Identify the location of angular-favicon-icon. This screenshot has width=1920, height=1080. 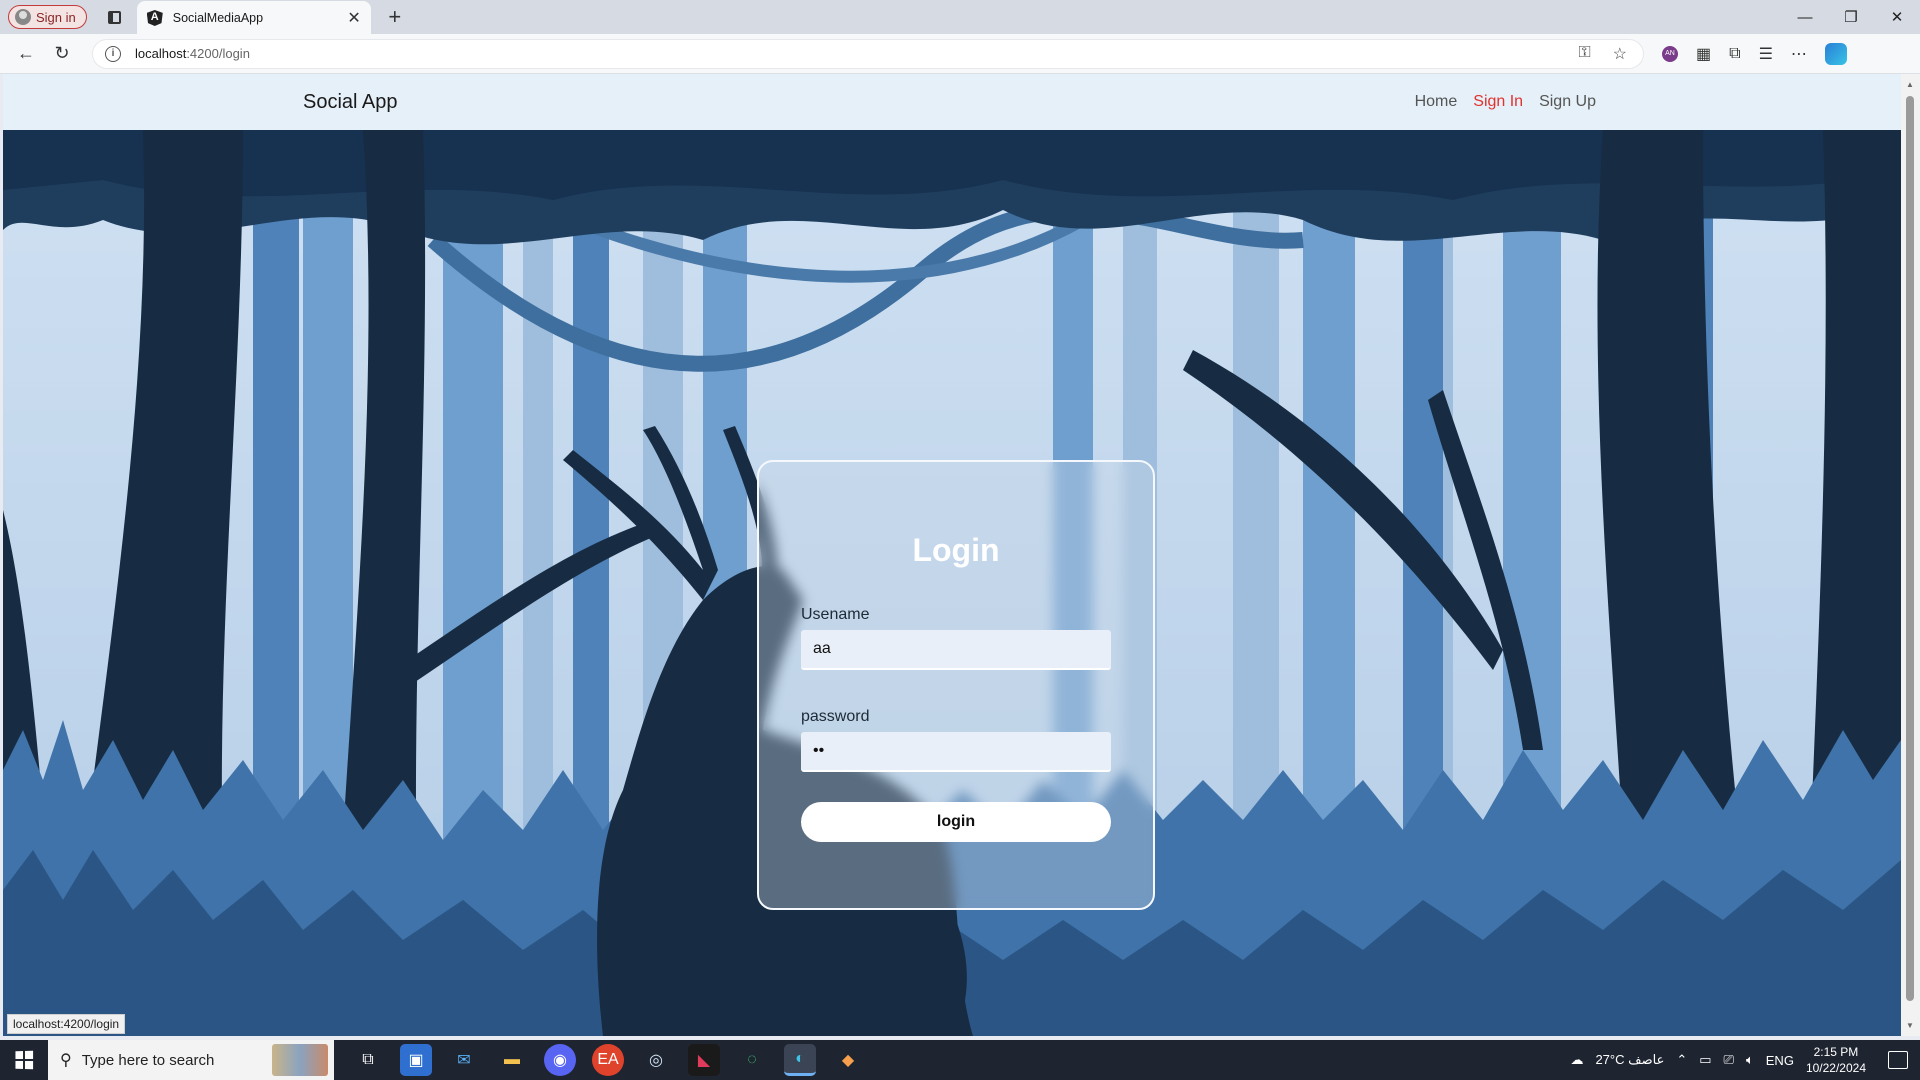
(154, 18).